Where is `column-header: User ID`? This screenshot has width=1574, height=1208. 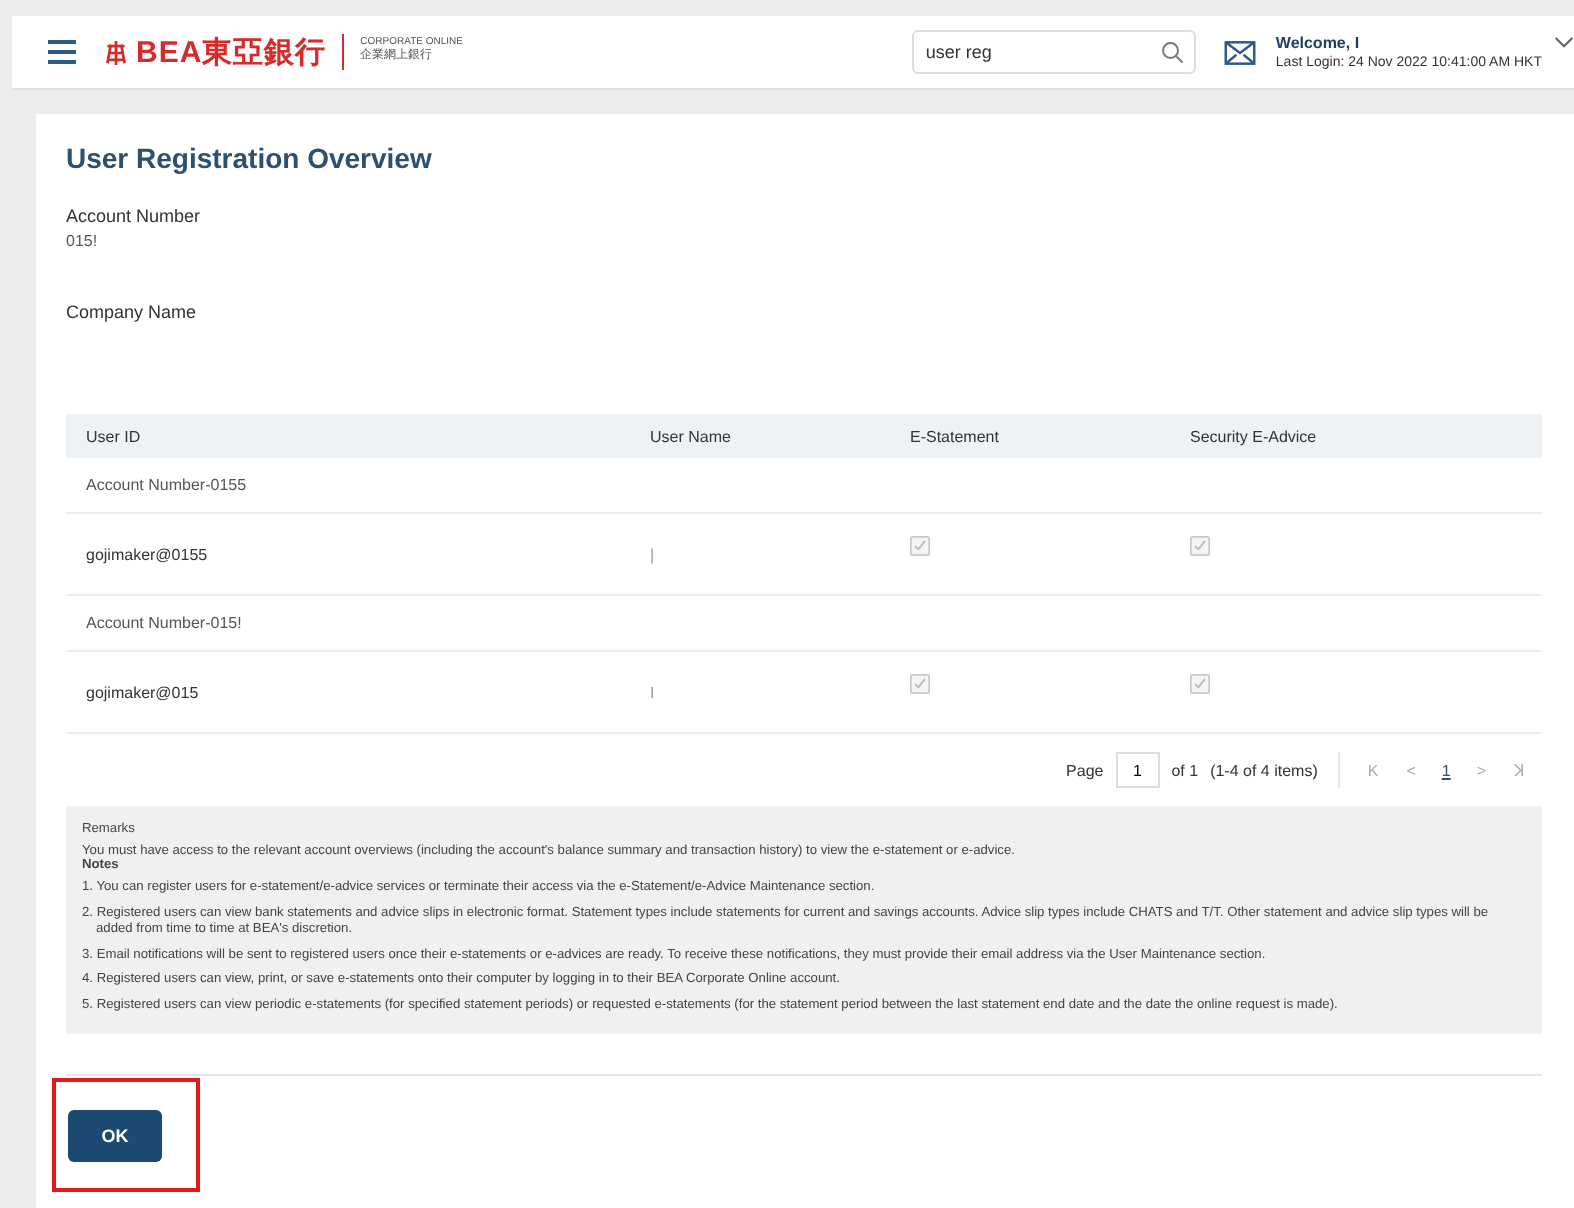 column-header: User ID is located at coordinates (113, 436).